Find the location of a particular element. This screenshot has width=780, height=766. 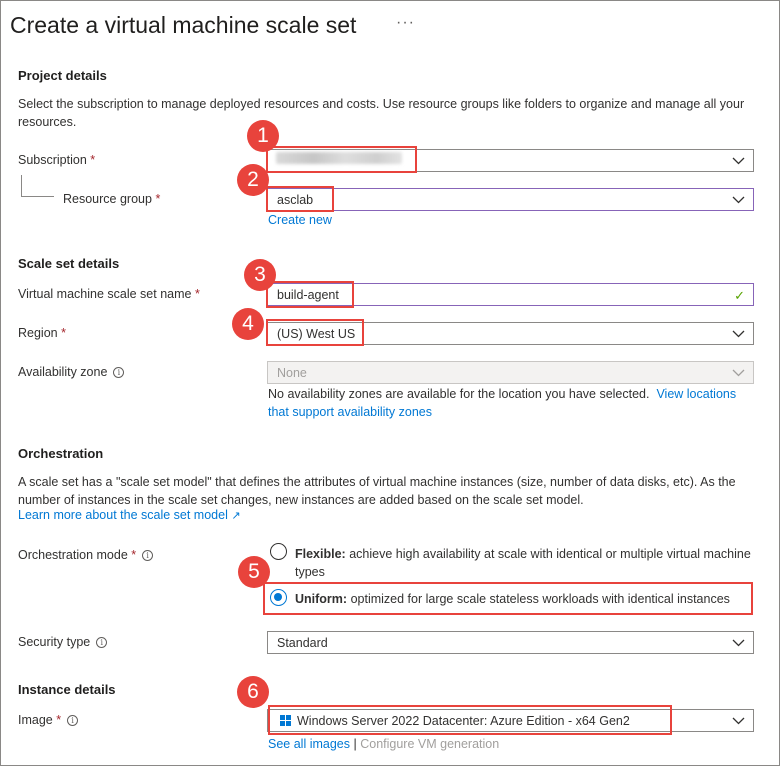

see-all-images-link: See all images is located at coordinates (309, 744).